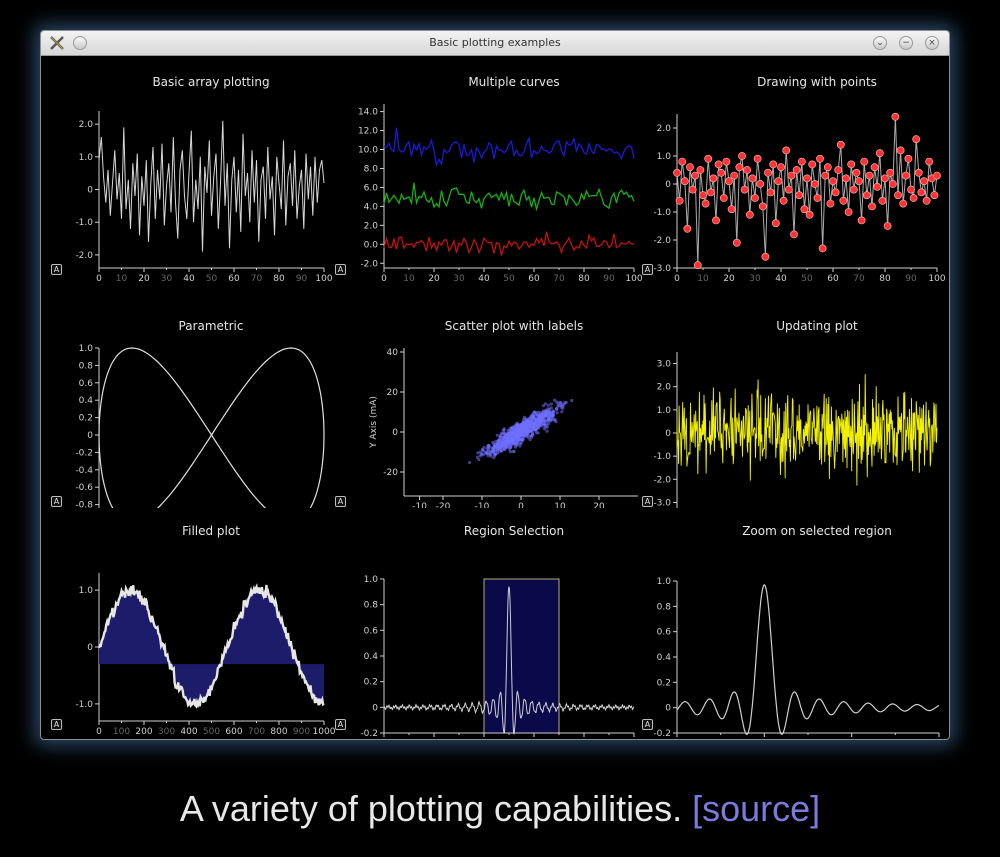  I want to click on x-tick-label: 600, so click(233, 732).